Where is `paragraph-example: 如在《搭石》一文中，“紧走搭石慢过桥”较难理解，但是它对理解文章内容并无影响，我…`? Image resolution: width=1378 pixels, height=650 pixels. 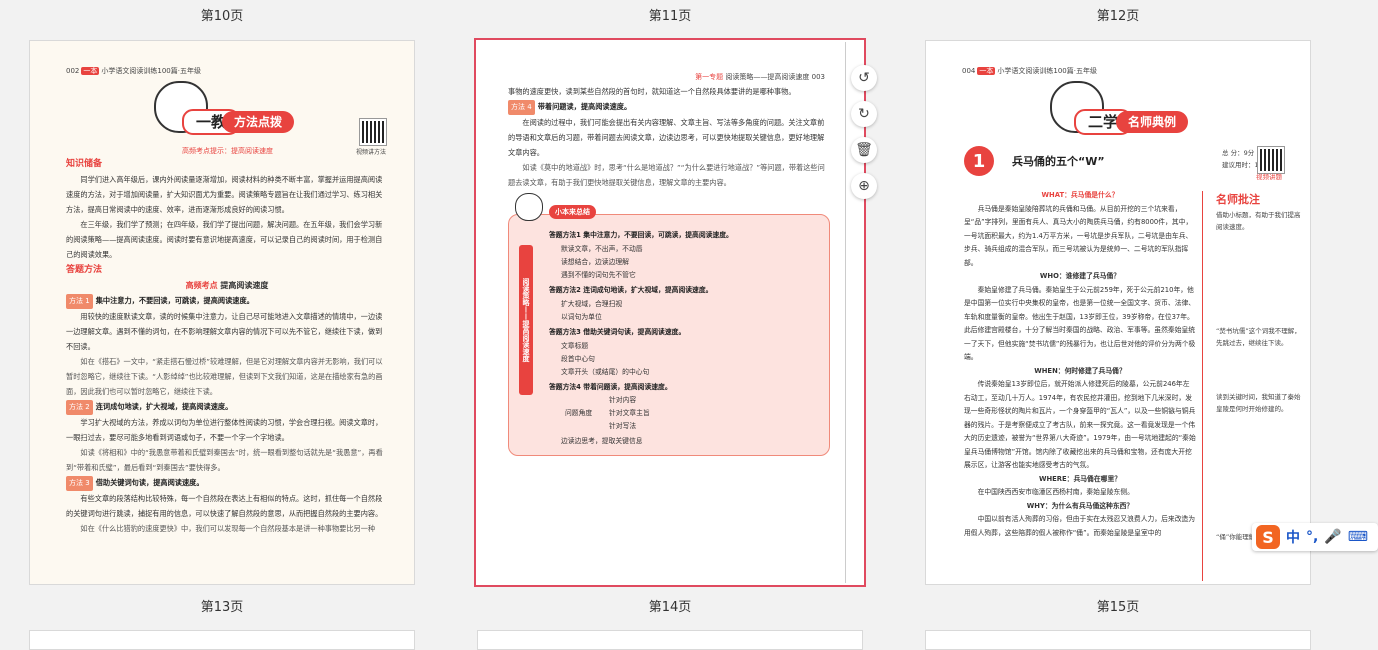
paragraph-example: 如在《搭石》一文中，“紧走搭石慢过桥”较难理解，但是它对理解文章内容并无影响，我… is located at coordinates (224, 376).